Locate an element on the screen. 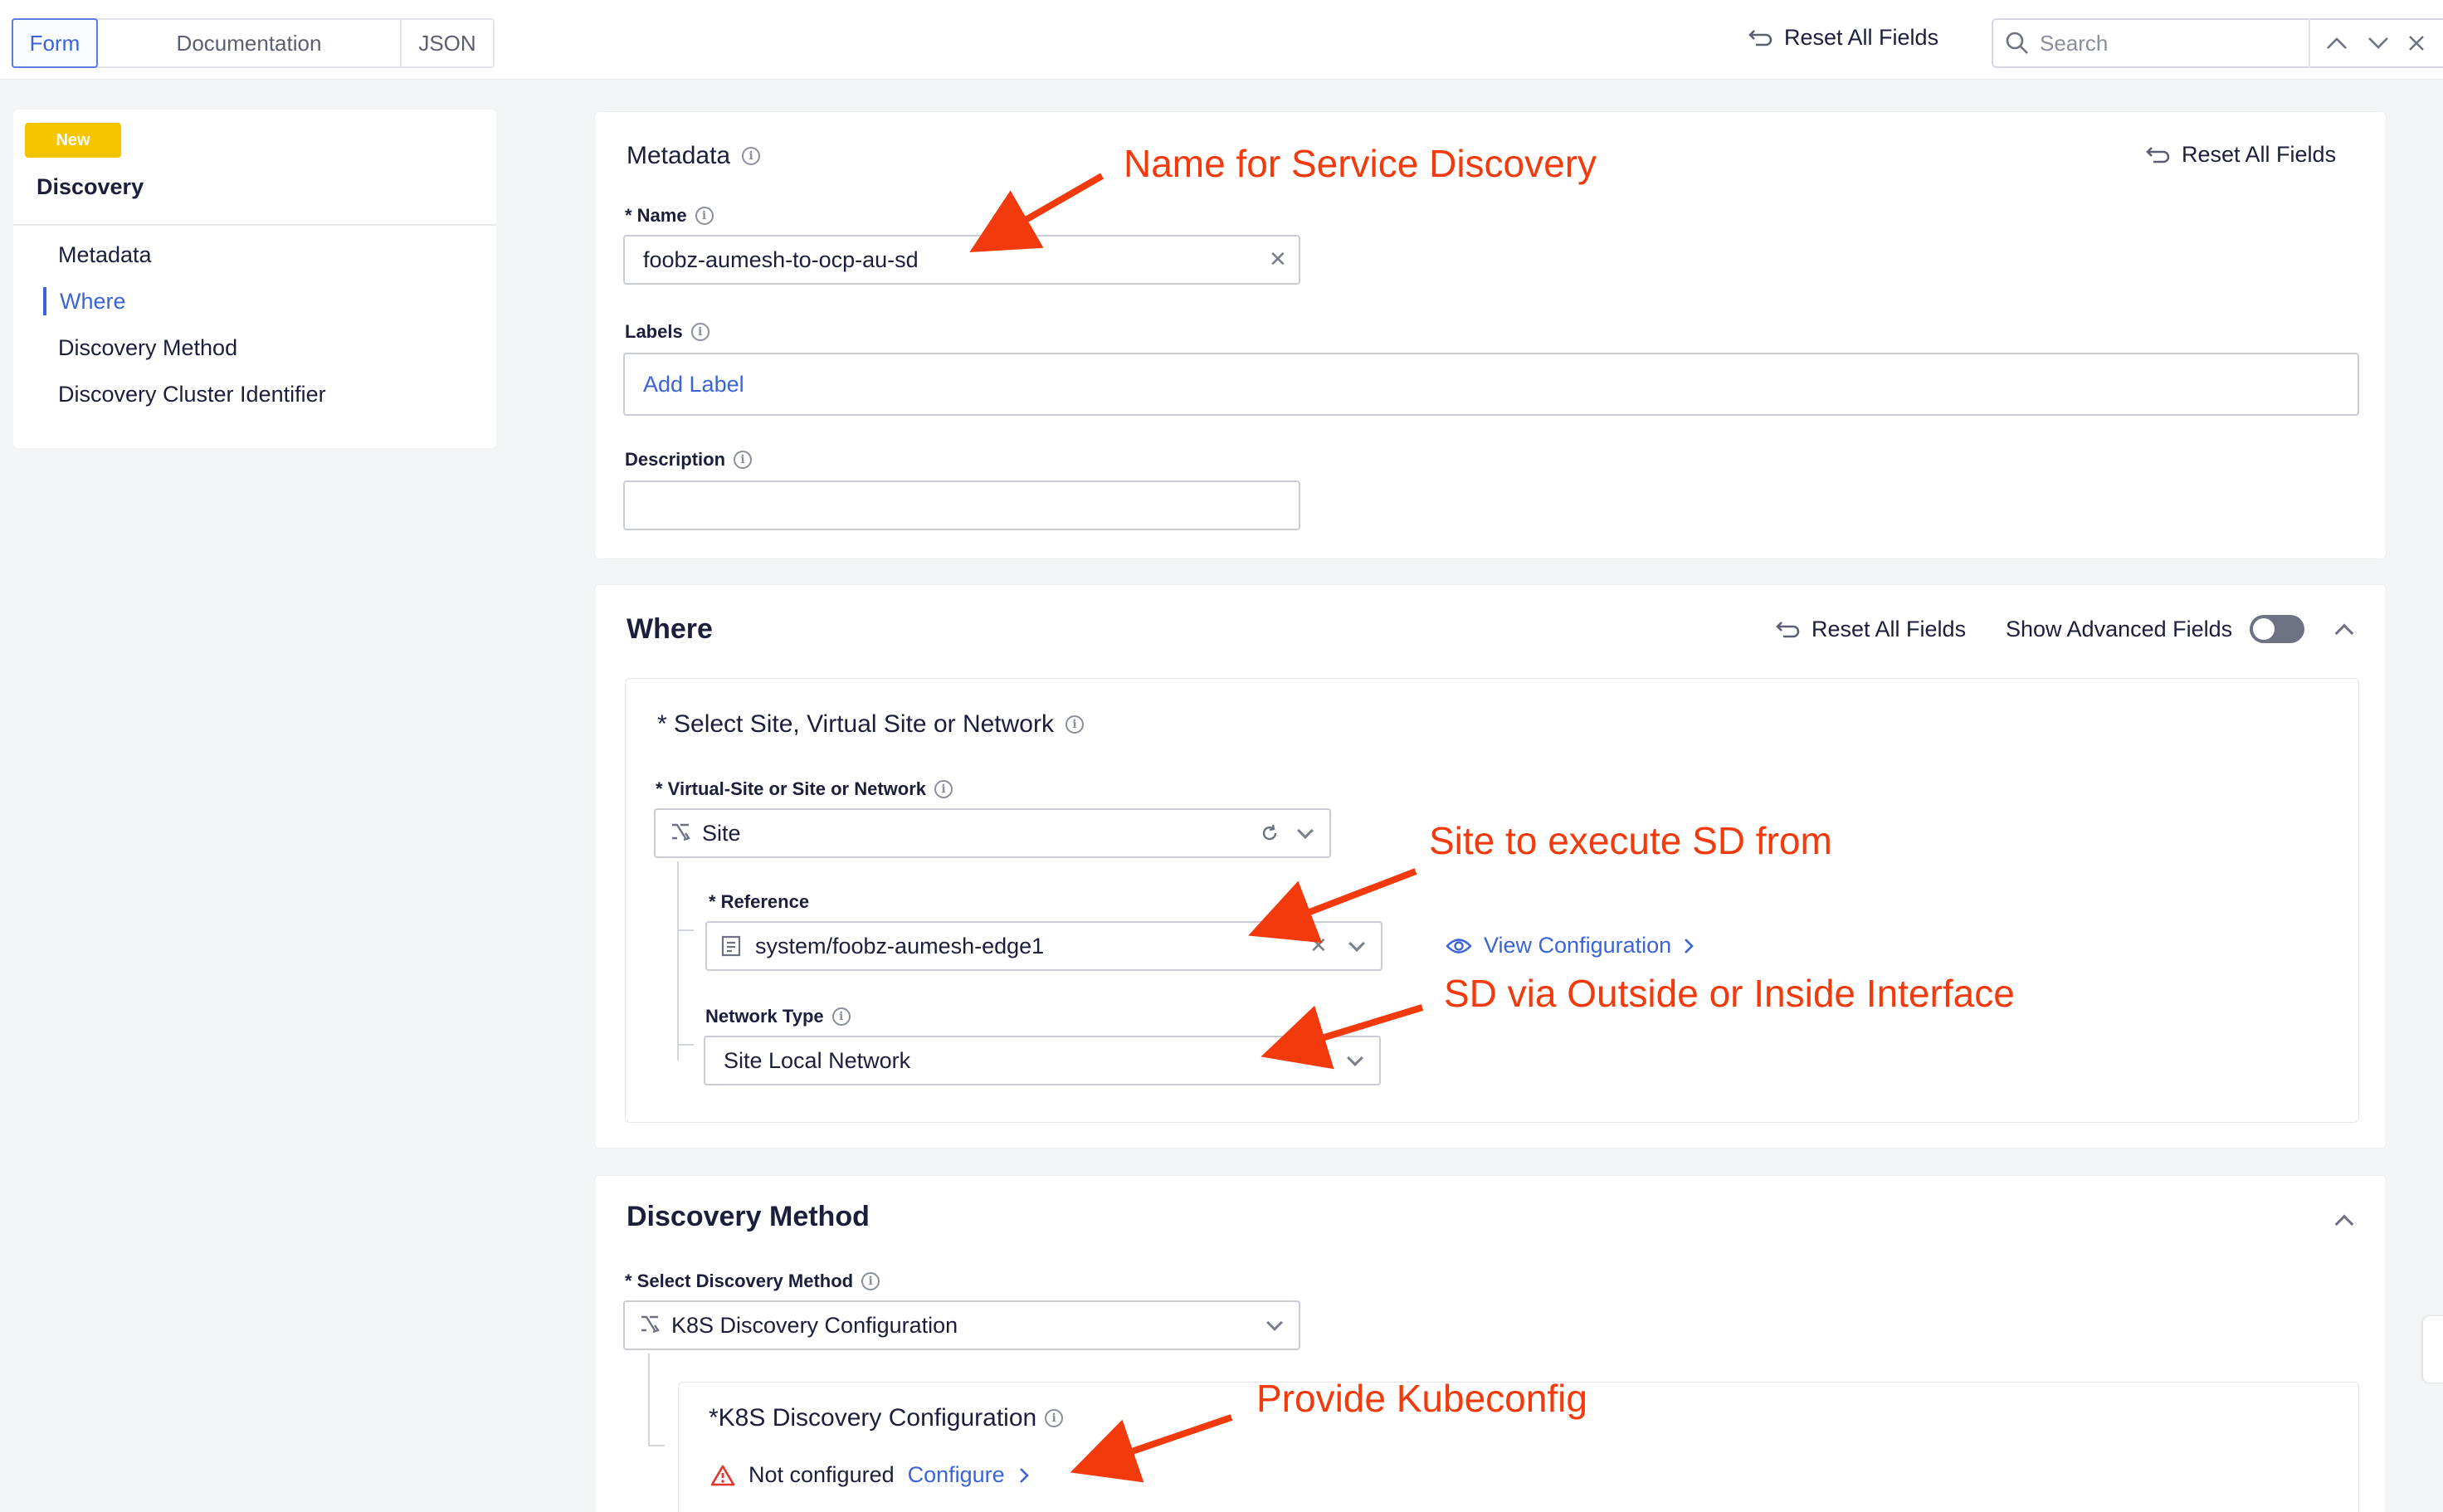 The height and width of the screenshot is (1512, 2443). annotation-arrow-site is located at coordinates (1332, 906).